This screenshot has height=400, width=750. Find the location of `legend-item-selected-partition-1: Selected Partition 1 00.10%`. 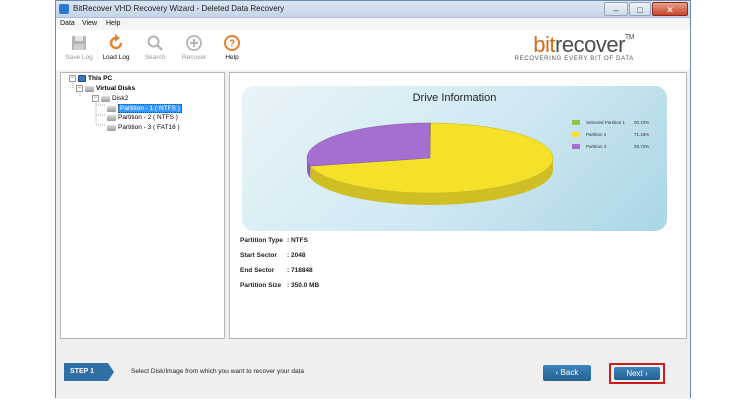

legend-item-selected-partition-1: Selected Partition 1 00.10% is located at coordinates (617, 125).